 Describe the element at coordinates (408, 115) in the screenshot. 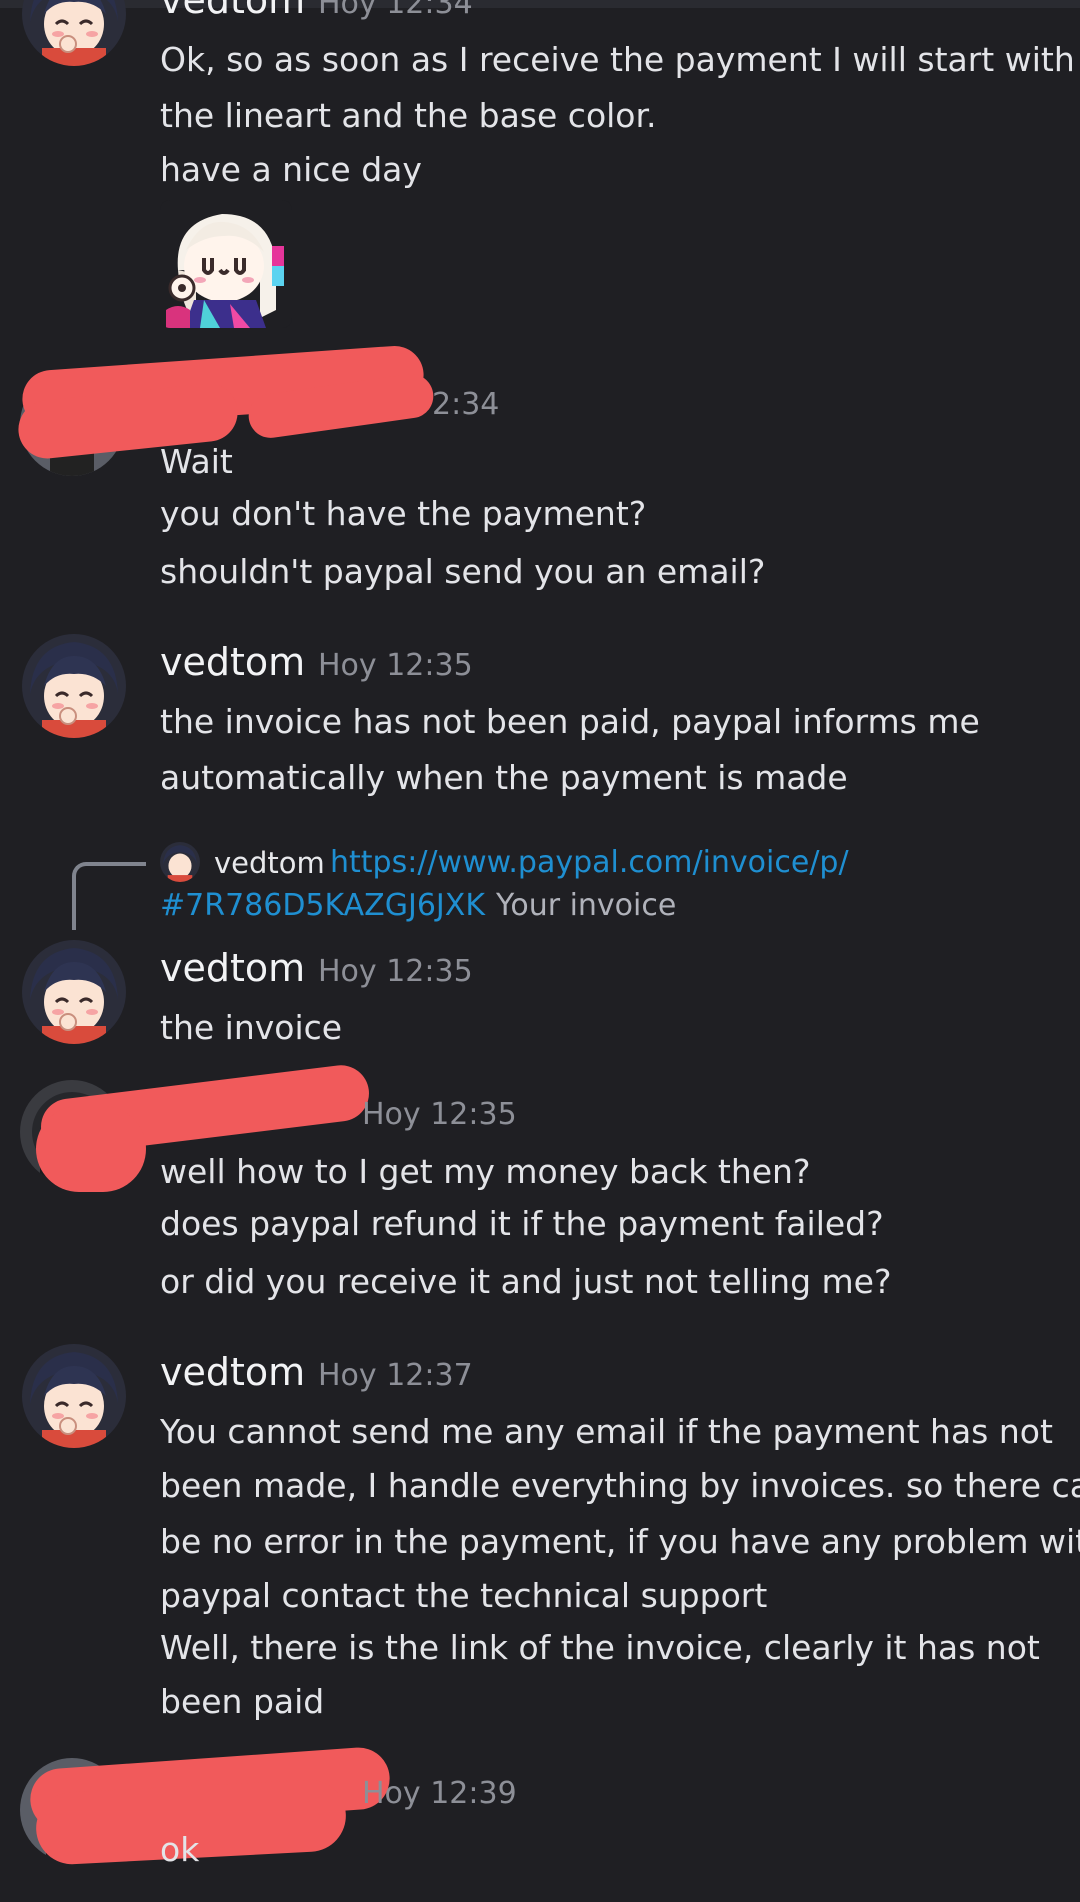

I see `message-line: the lineart and the base color.` at that location.